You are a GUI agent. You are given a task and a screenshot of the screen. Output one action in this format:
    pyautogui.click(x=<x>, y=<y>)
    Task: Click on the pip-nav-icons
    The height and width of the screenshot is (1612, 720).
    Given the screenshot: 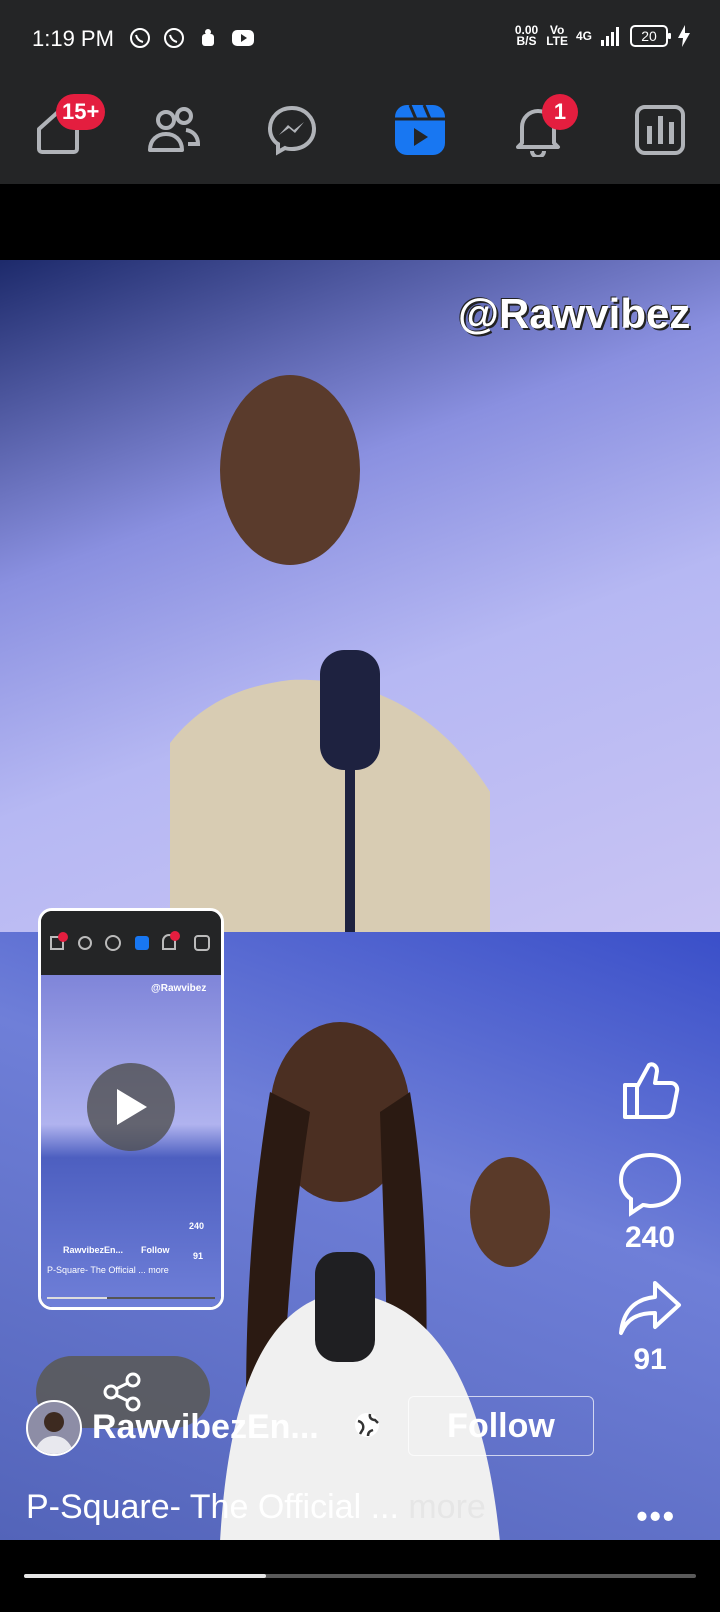 What is the action you would take?
    pyautogui.click(x=130, y=941)
    